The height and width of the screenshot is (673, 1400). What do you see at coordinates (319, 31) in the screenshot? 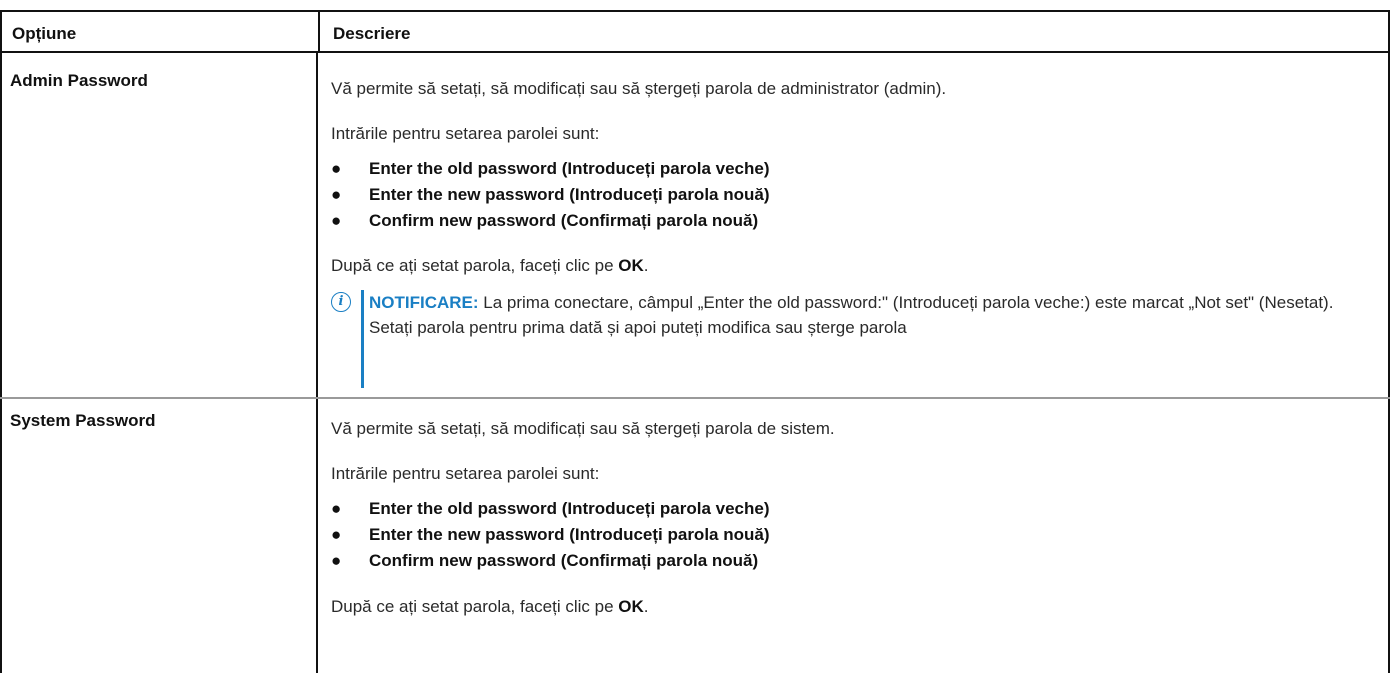
I see `header-divider` at bounding box center [319, 31].